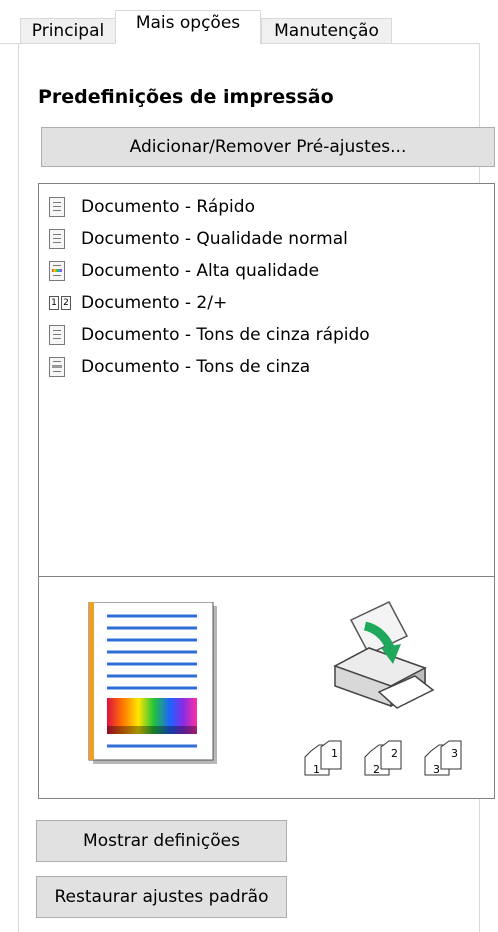  What do you see at coordinates (188, 27) in the screenshot?
I see `tab-mais-opcoes: Mais opções` at bounding box center [188, 27].